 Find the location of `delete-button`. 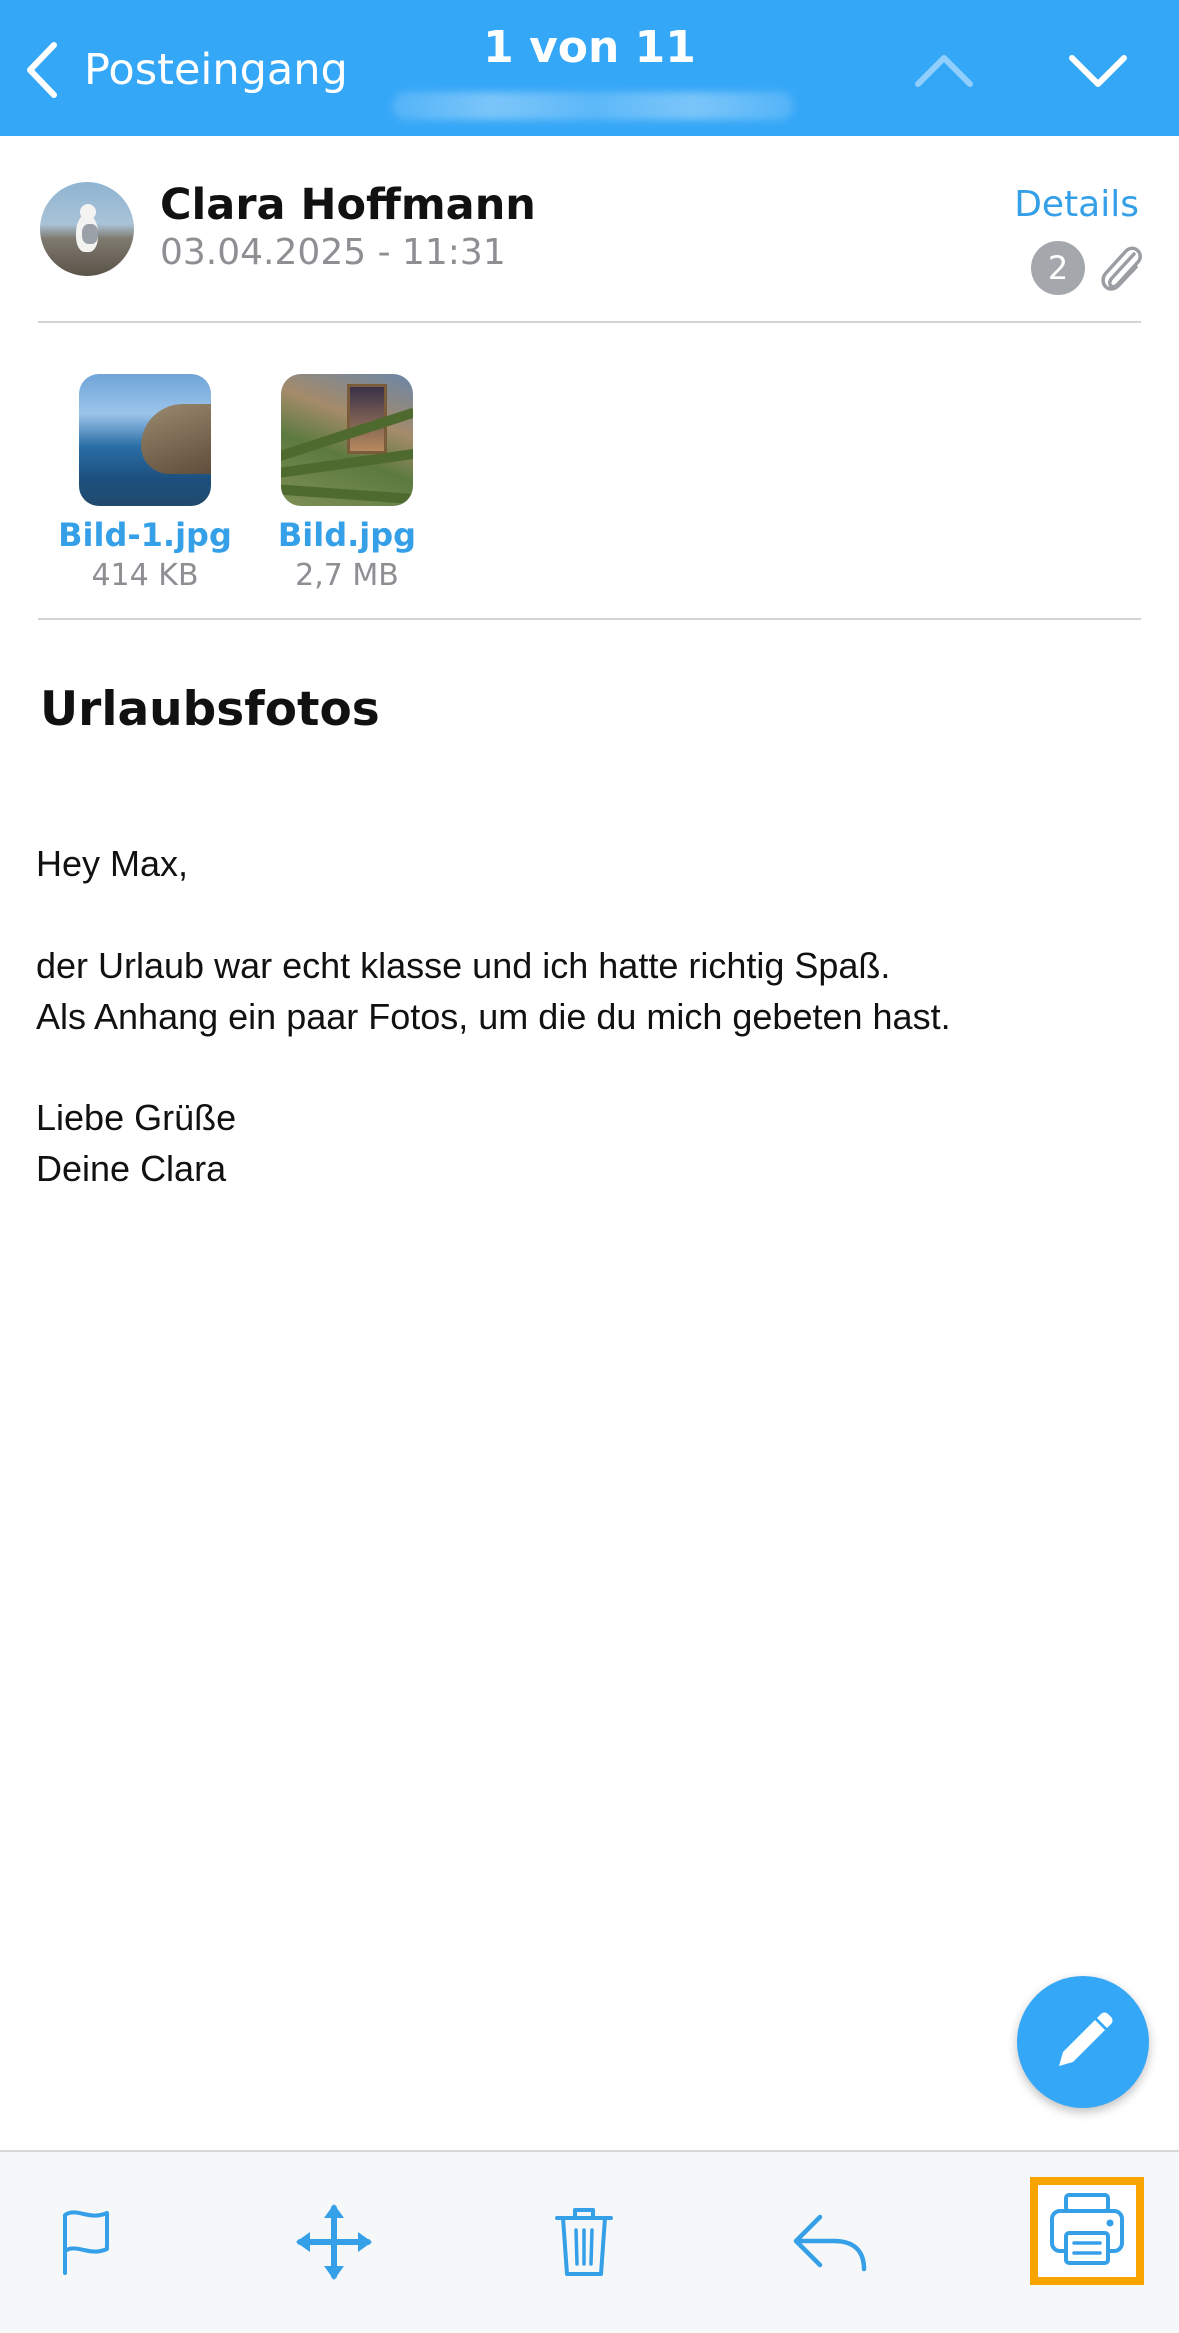

delete-button is located at coordinates (584, 2242).